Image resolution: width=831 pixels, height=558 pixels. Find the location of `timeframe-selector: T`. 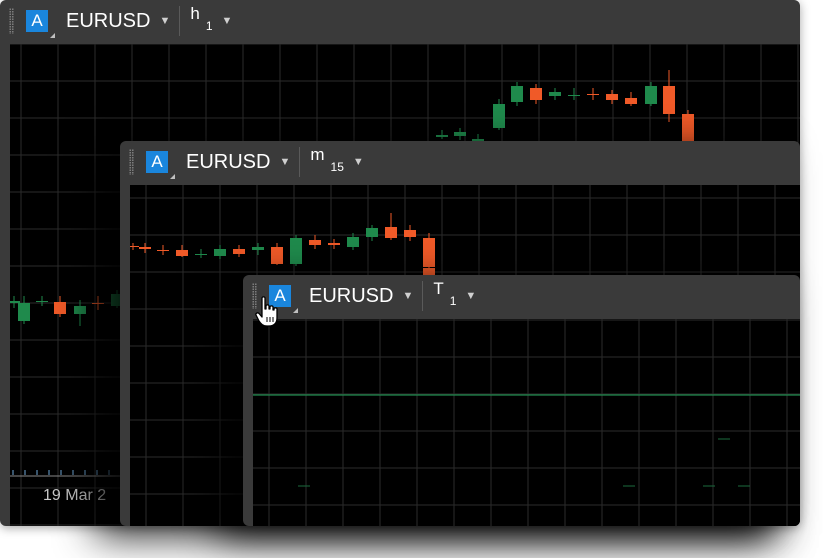

timeframe-selector: T is located at coordinates (438, 289).